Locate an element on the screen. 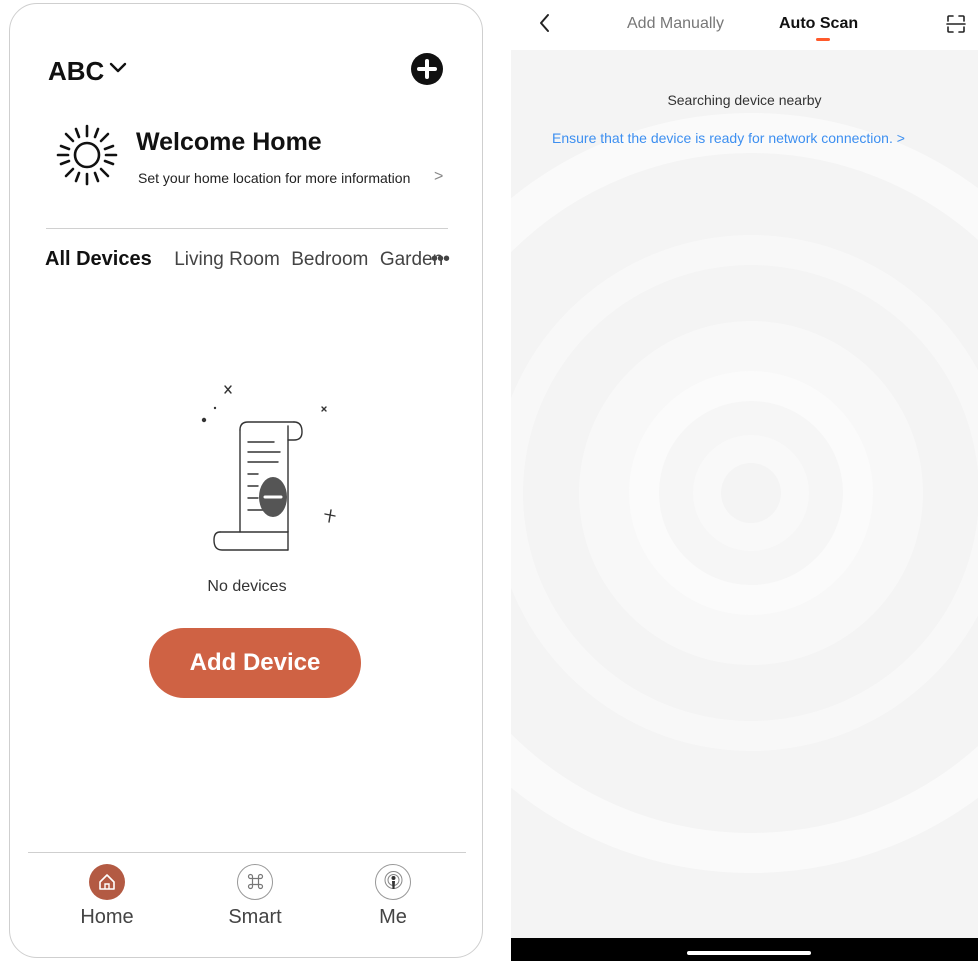  nav-smart: Smart is located at coordinates (255, 896).